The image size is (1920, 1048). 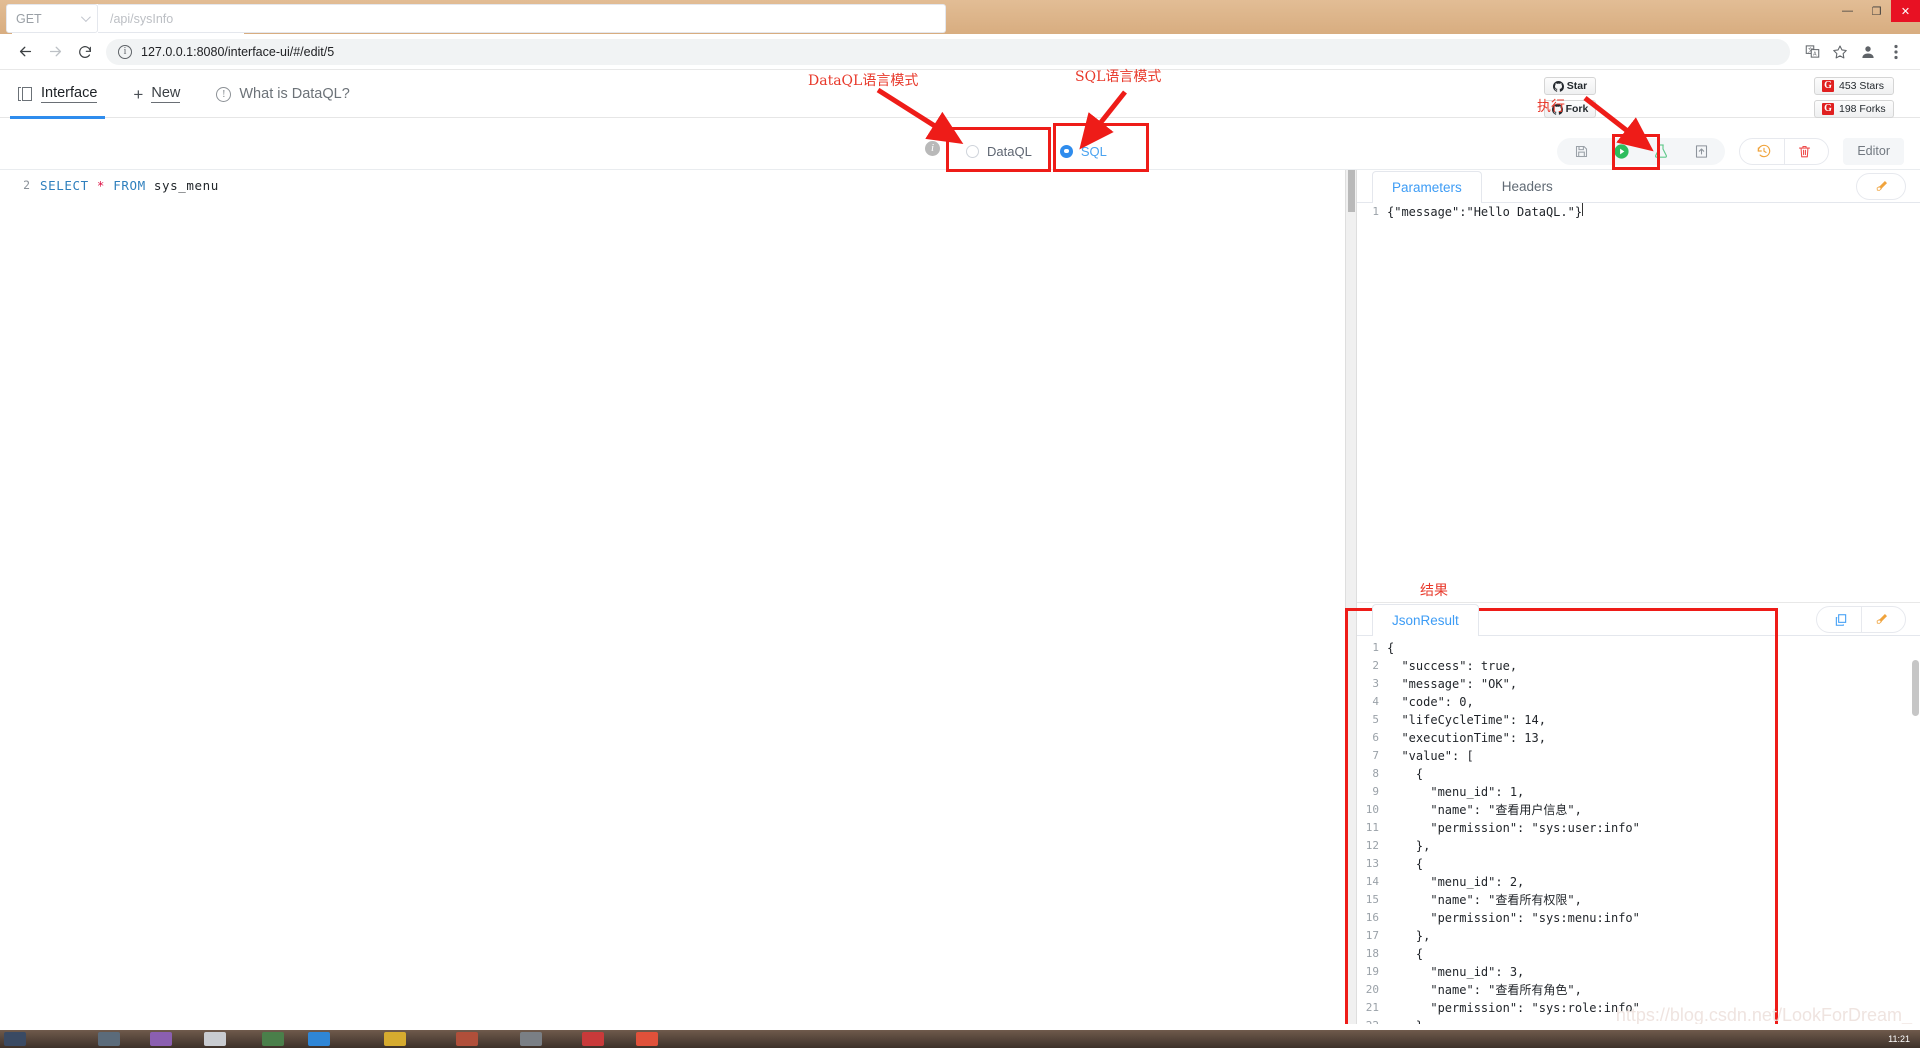 What do you see at coordinates (1763, 1015) in the screenshot?
I see `watermark: https://blog.csdn.net/LookForDream_` at bounding box center [1763, 1015].